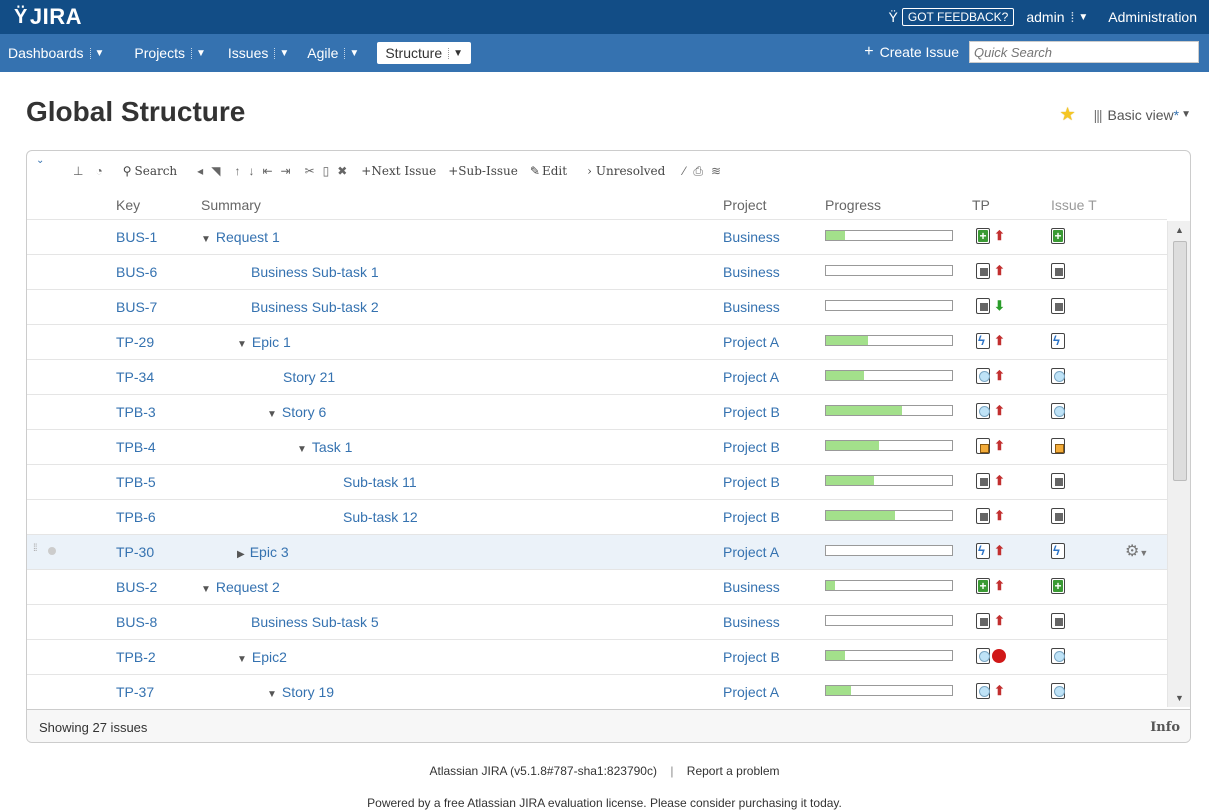 The height and width of the screenshot is (812, 1209). What do you see at coordinates (136, 272) in the screenshot?
I see `issue-key-link: BUS-6` at bounding box center [136, 272].